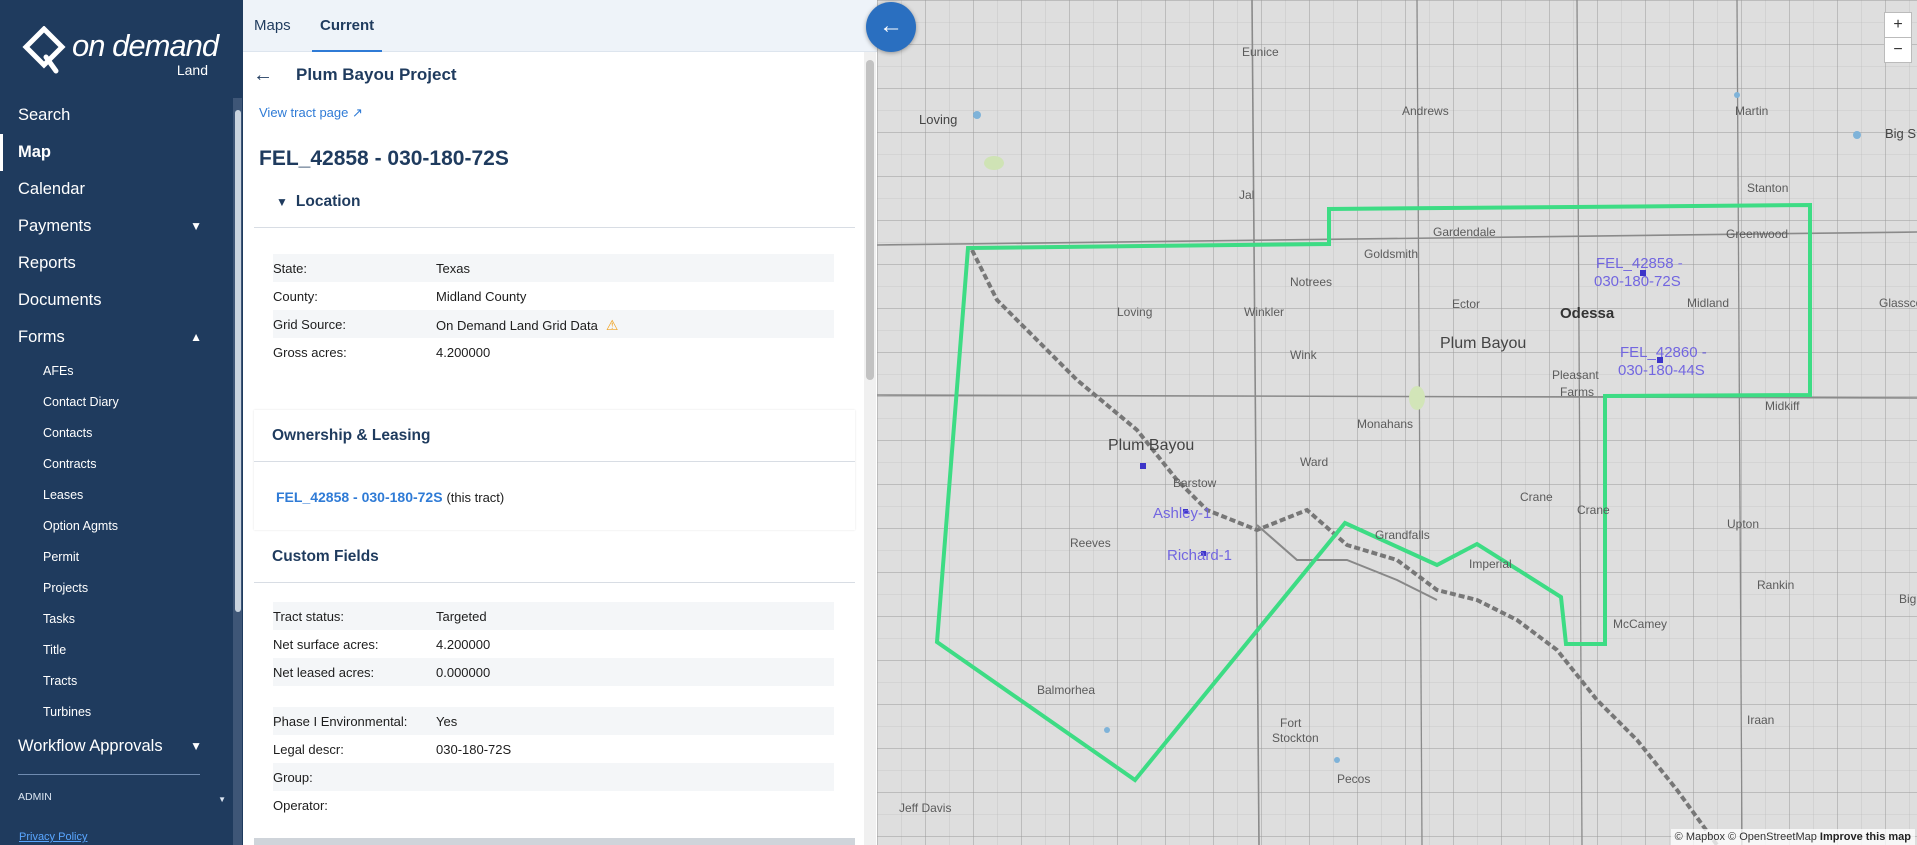 Image resolution: width=1917 pixels, height=845 pixels. What do you see at coordinates (1640, 624) in the screenshot?
I see `map-label: McCamey` at bounding box center [1640, 624].